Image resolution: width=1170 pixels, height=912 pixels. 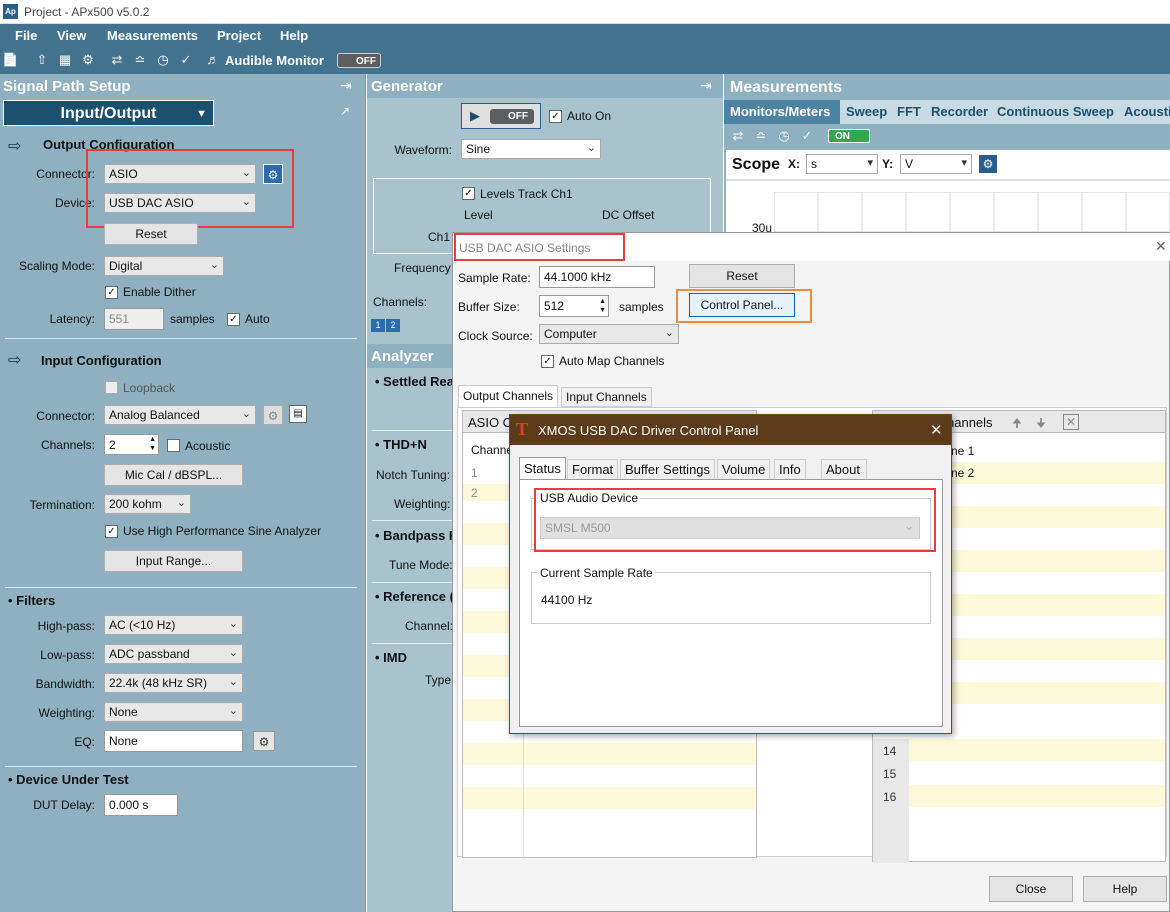 What do you see at coordinates (668, 469) in the screenshot?
I see `xmos-tab-buffer: Buffer Settings` at bounding box center [668, 469].